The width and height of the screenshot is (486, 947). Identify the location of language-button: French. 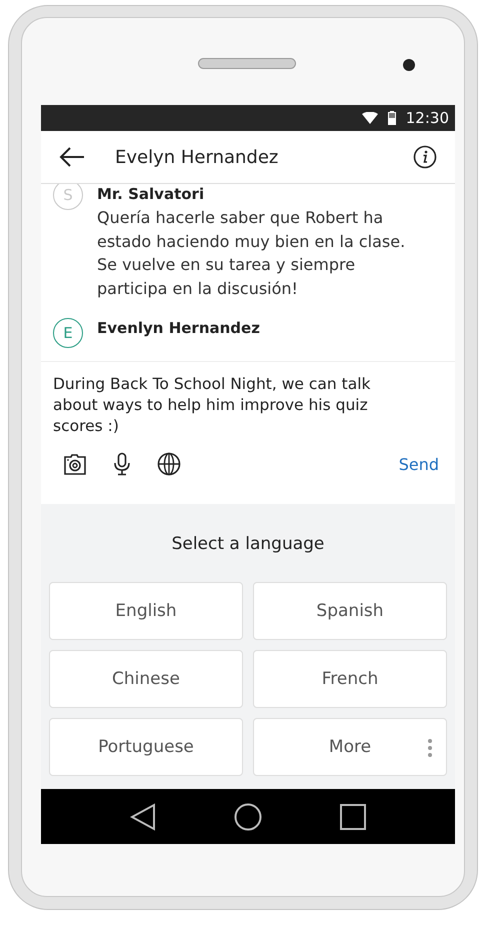
(350, 679).